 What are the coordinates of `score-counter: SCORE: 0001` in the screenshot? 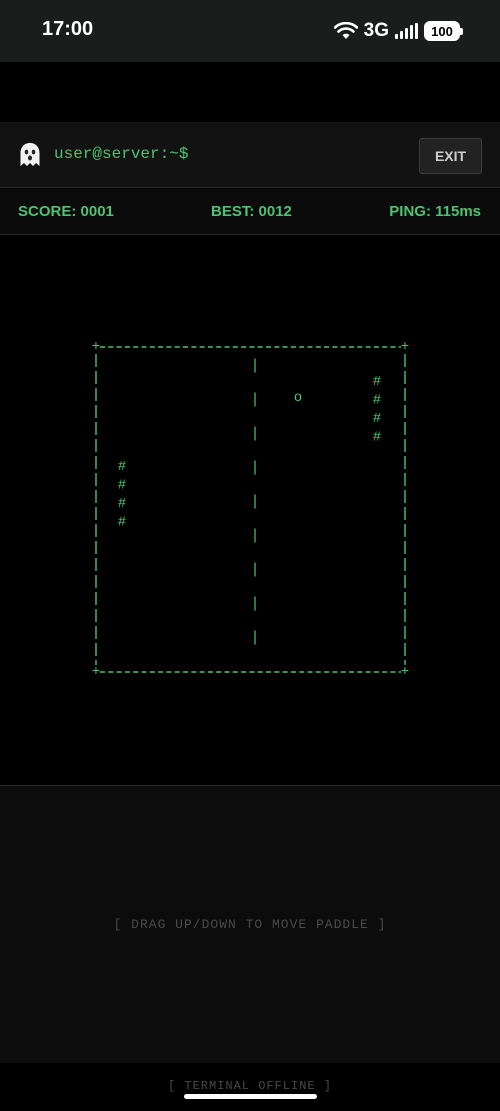 It's located at (66, 211).